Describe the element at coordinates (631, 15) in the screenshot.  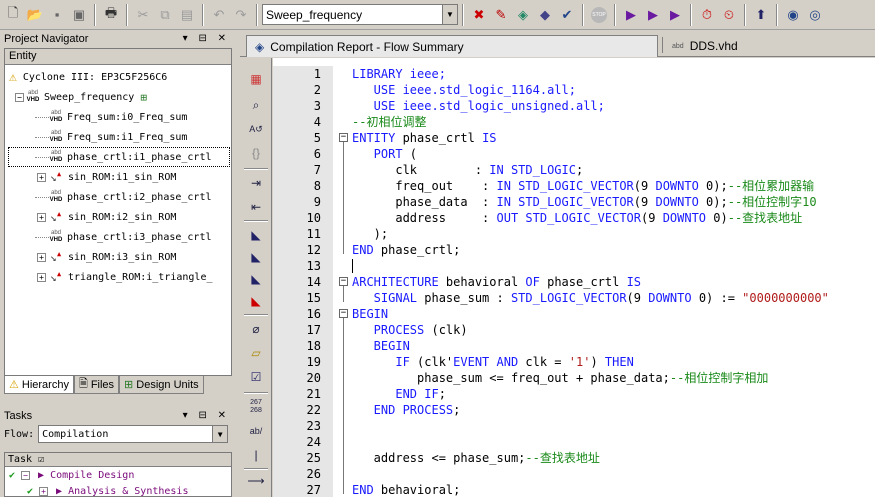
I see `compile-icon: ▶` at that location.